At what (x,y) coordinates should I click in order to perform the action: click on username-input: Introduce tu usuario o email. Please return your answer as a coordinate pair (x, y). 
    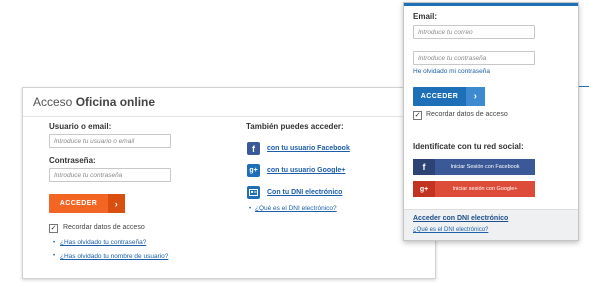
    Looking at the image, I should click on (110, 141).